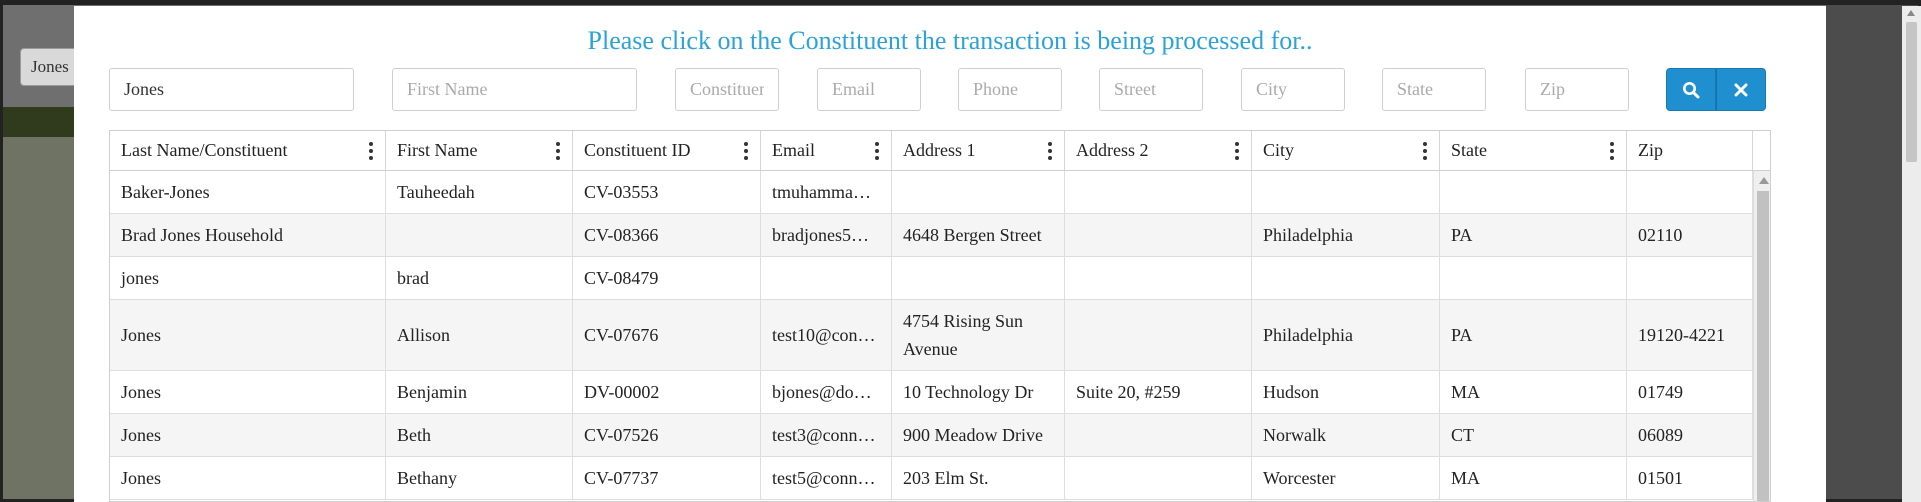 The width and height of the screenshot is (1921, 502). Describe the element at coordinates (479, 392) in the screenshot. I see `cell-first-name: Benjamin` at that location.